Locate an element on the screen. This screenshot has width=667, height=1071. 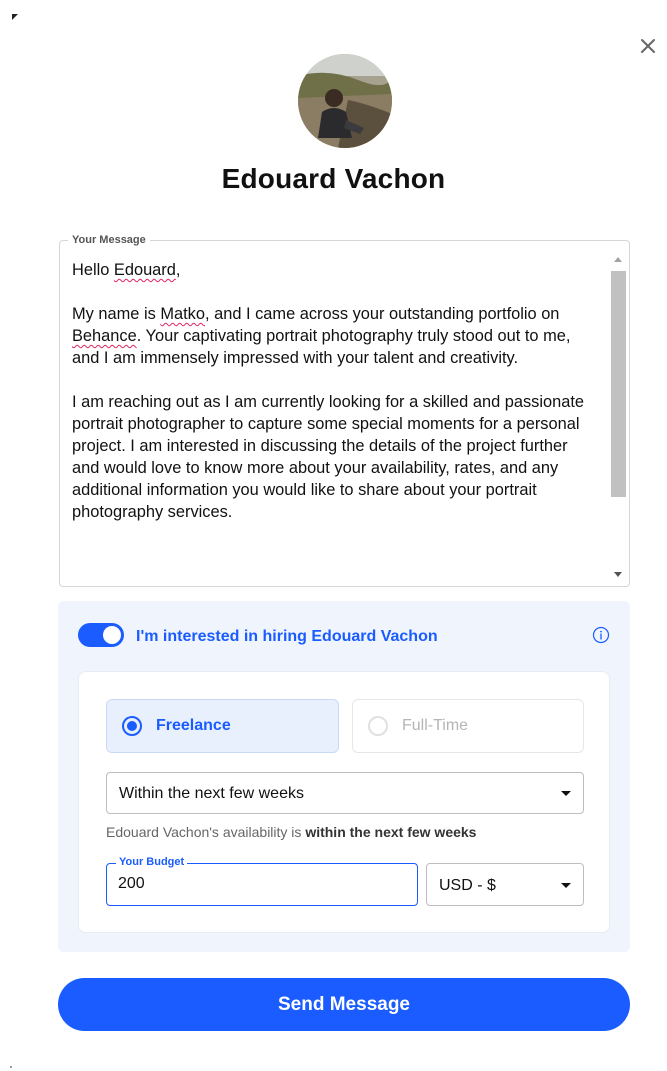
option-freelance-label: Freelance is located at coordinates (193, 725).